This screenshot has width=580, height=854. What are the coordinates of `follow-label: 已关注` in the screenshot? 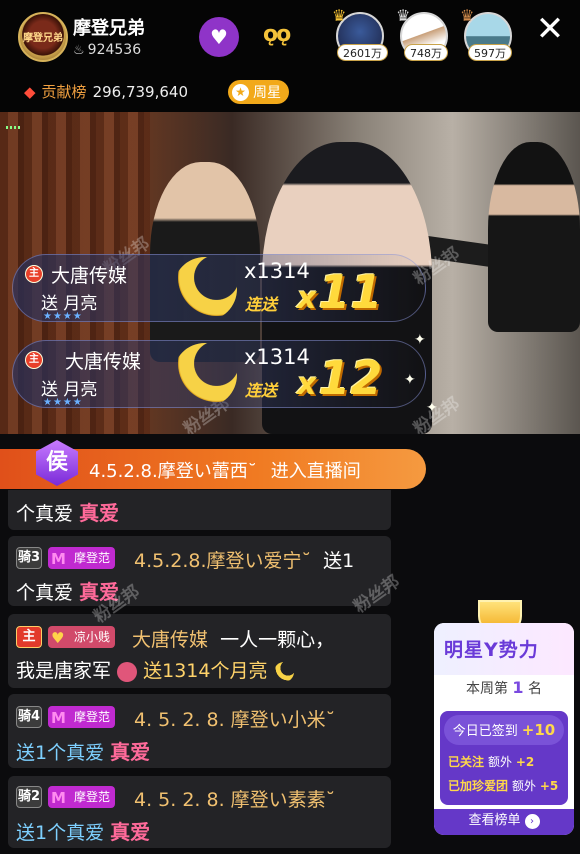 It's located at (466, 762).